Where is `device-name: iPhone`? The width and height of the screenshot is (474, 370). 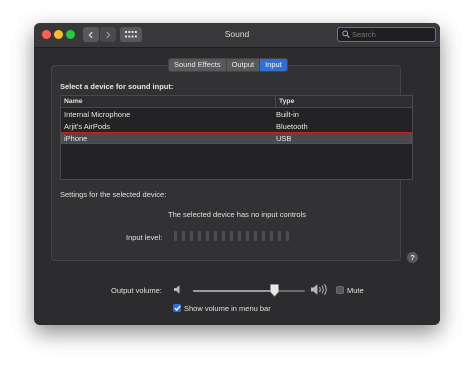 device-name: iPhone is located at coordinates (76, 138).